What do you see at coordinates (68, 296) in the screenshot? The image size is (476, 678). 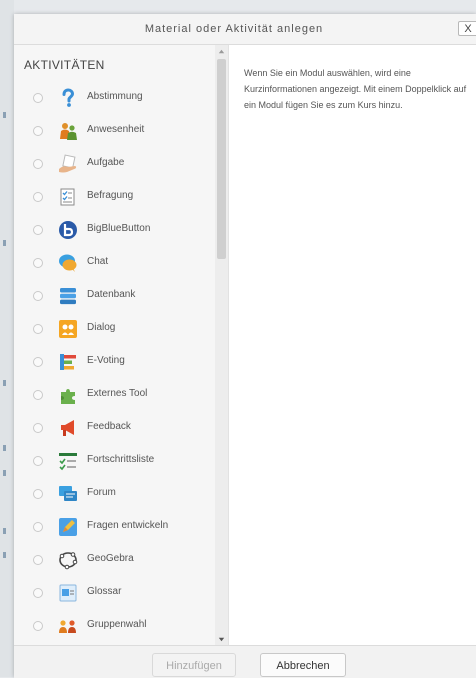 I see `database-icon` at bounding box center [68, 296].